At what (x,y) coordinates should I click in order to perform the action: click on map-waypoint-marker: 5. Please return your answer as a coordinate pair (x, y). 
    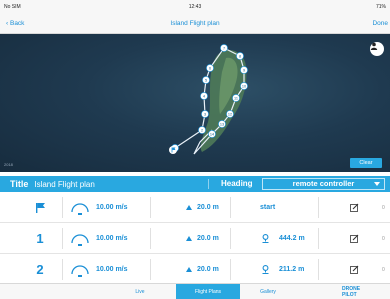
    Looking at the image, I should click on (206, 80).